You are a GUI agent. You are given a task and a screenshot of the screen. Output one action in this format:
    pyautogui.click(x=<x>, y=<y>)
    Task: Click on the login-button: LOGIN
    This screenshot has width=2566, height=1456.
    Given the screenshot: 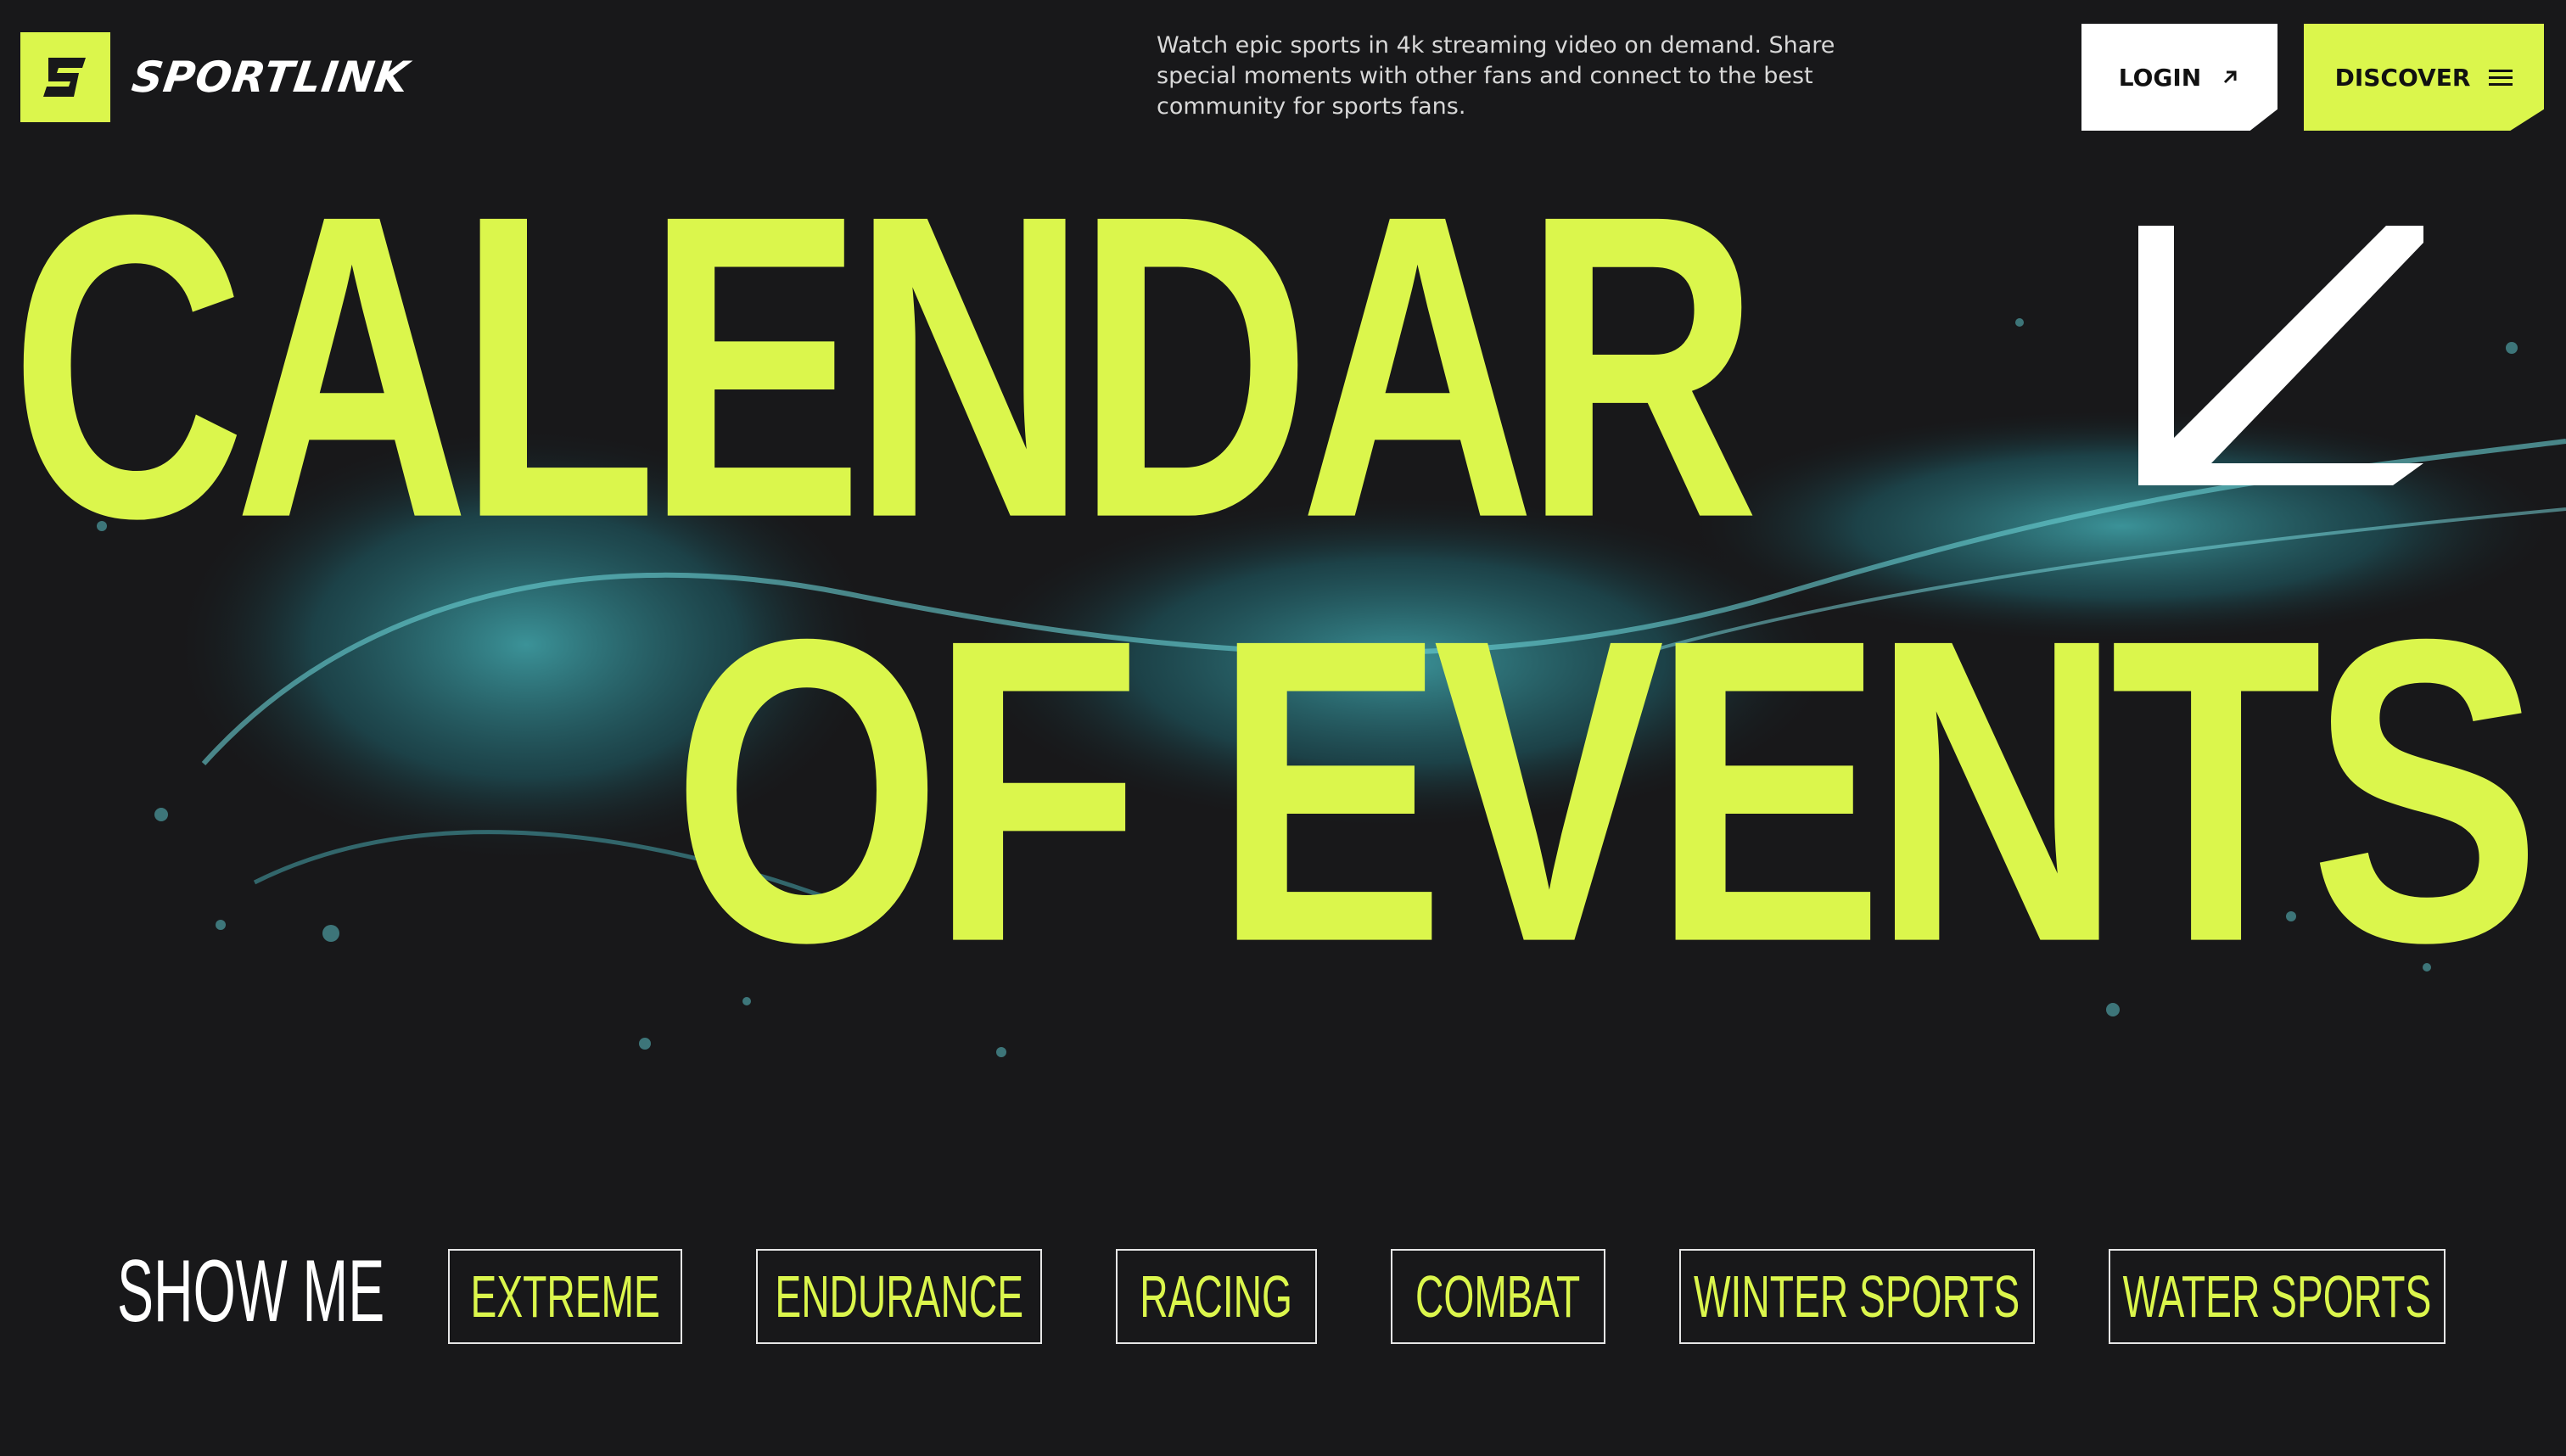 What is the action you would take?
    pyautogui.click(x=2179, y=78)
    